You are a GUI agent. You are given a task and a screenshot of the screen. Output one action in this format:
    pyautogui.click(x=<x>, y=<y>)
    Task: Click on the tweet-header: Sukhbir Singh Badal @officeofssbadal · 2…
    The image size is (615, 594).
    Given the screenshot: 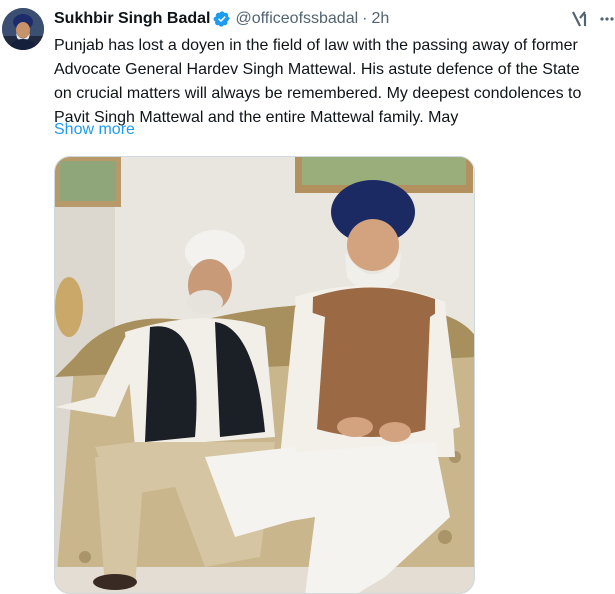 What is the action you would take?
    pyautogui.click(x=334, y=19)
    